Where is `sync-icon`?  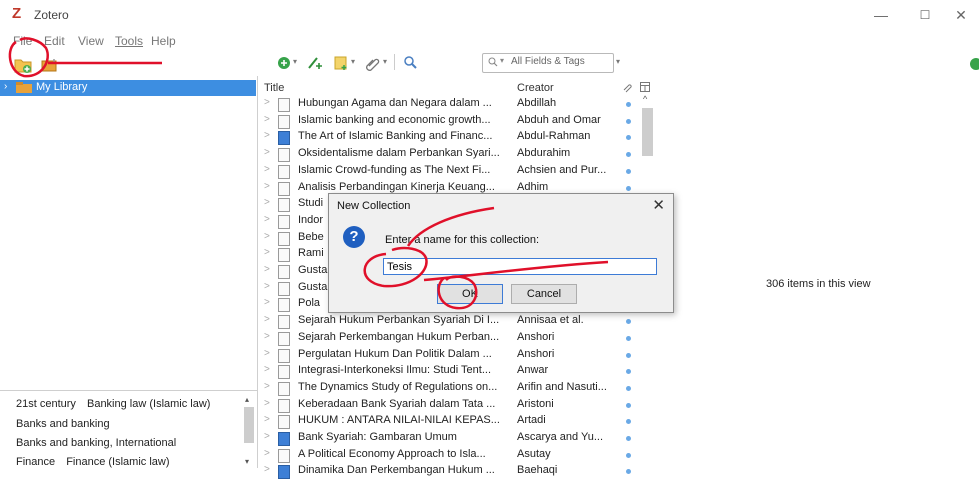 sync-icon is located at coordinates (973, 64).